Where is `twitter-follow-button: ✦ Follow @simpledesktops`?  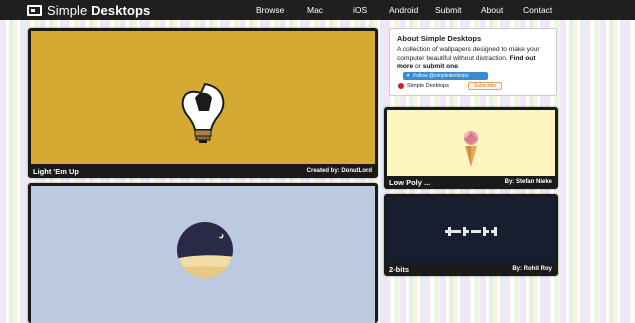
twitter-follow-button: ✦ Follow @simpledesktops is located at coordinates (445, 76).